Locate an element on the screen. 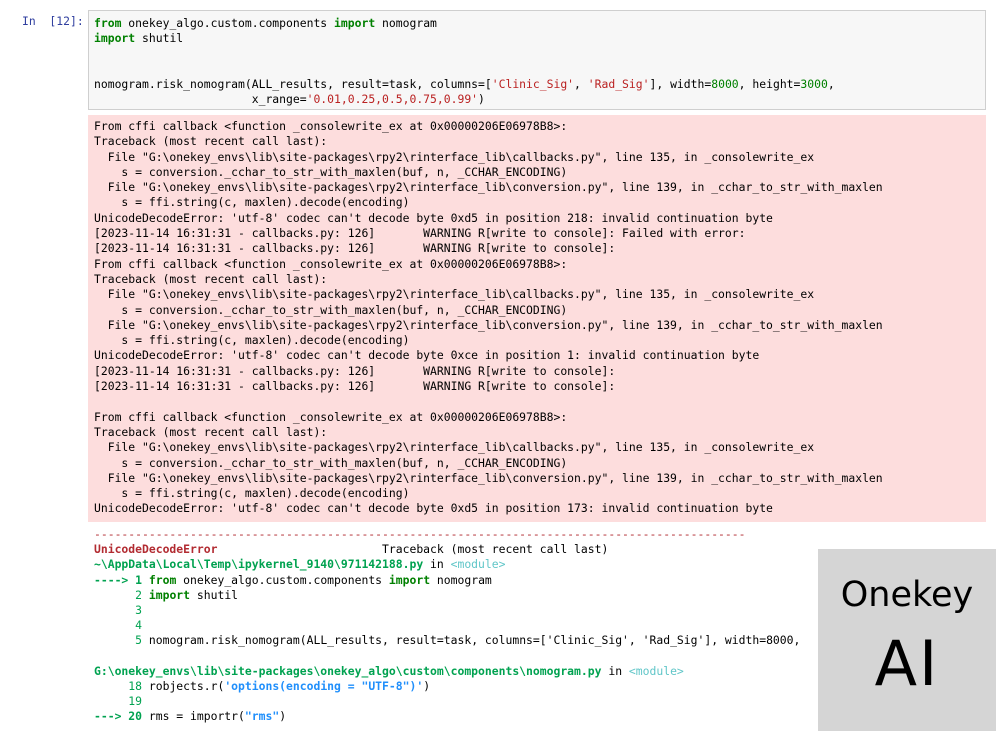 This screenshot has height=731, width=996. current-line-arrow: ----> 1 is located at coordinates (121, 579).